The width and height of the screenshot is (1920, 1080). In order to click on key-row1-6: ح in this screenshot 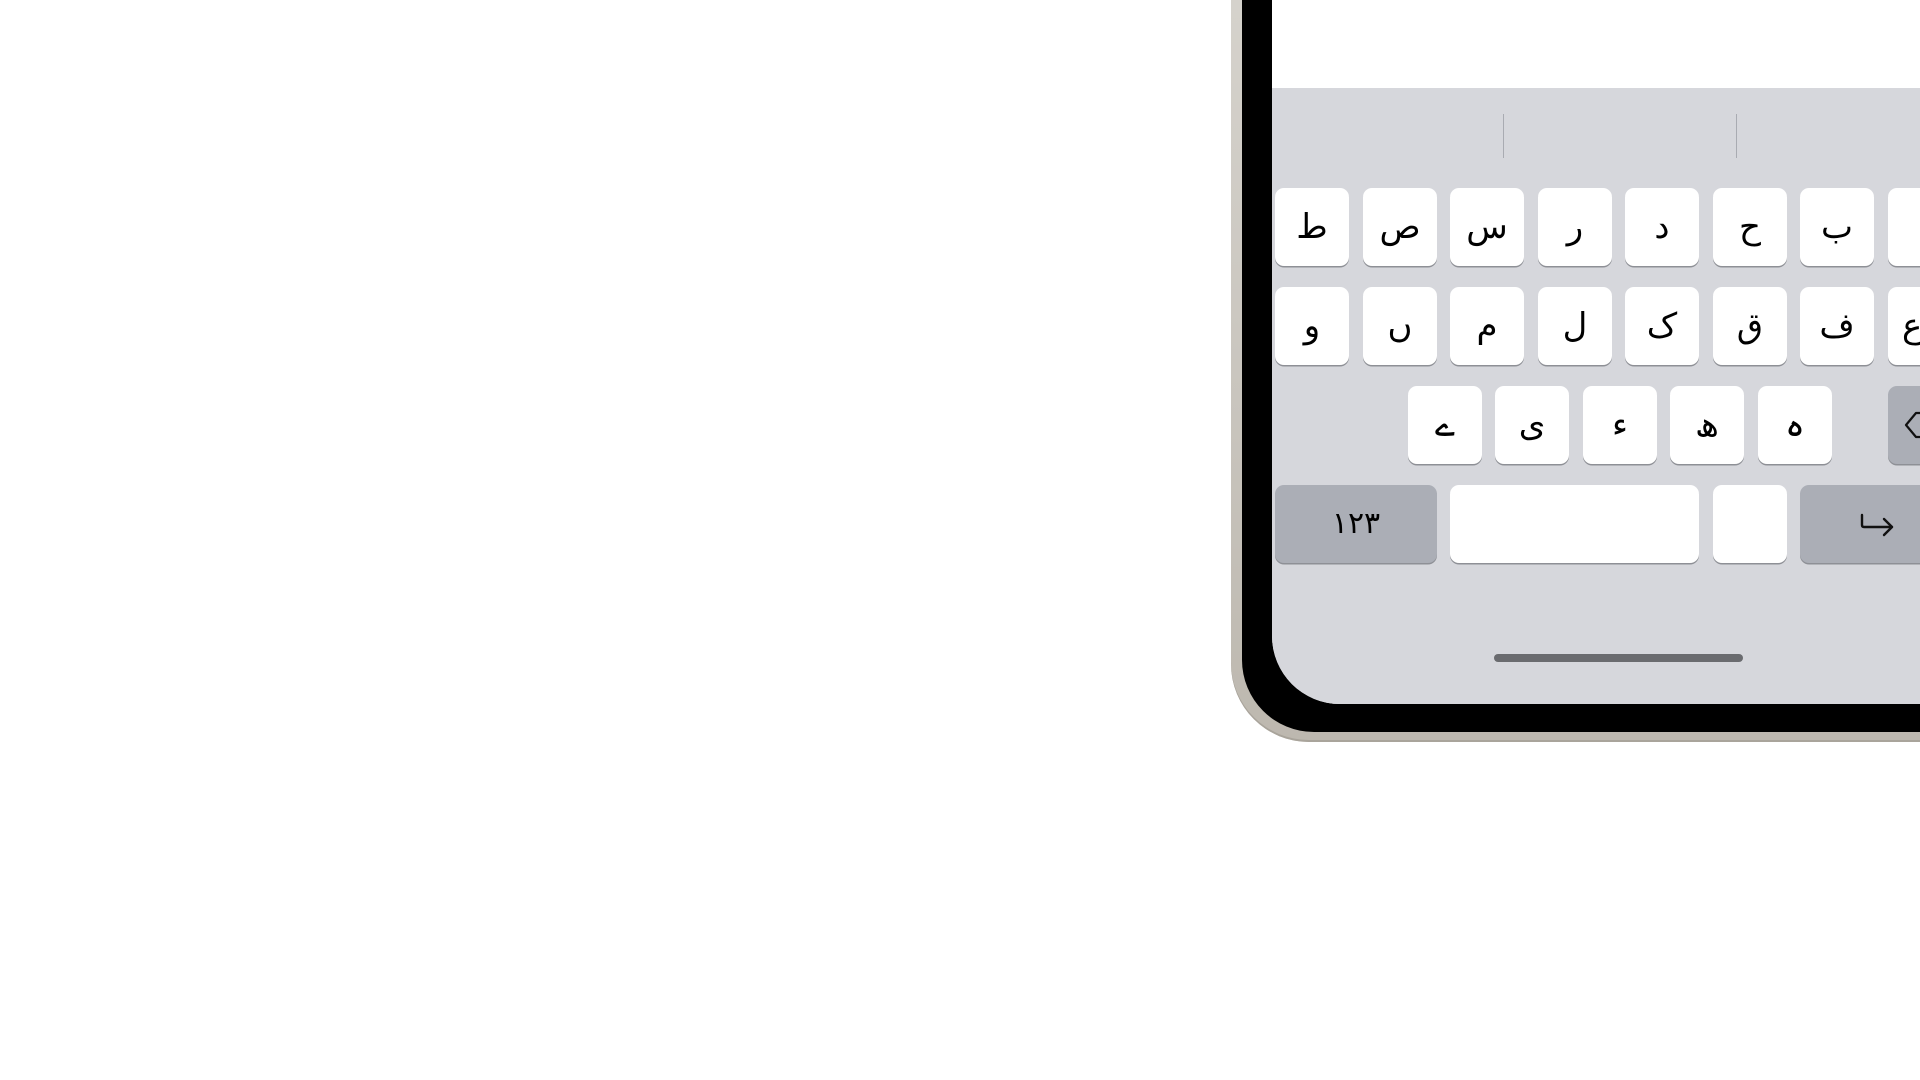, I will do `click(1750, 227)`.